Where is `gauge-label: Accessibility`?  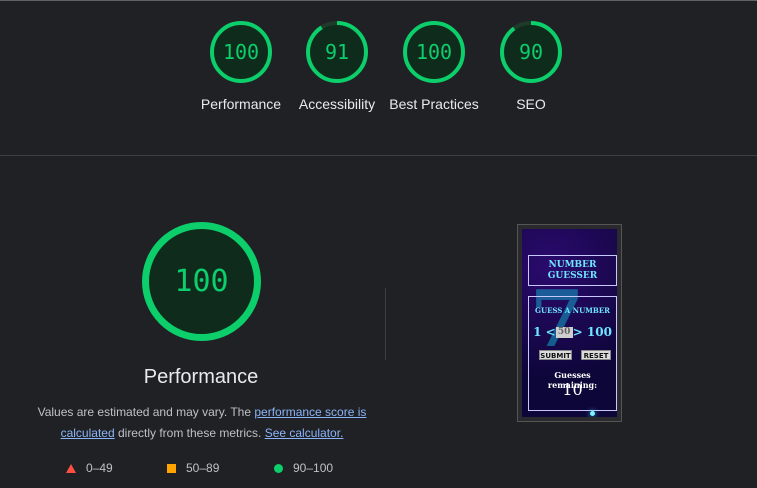 gauge-label: Accessibility is located at coordinates (337, 104).